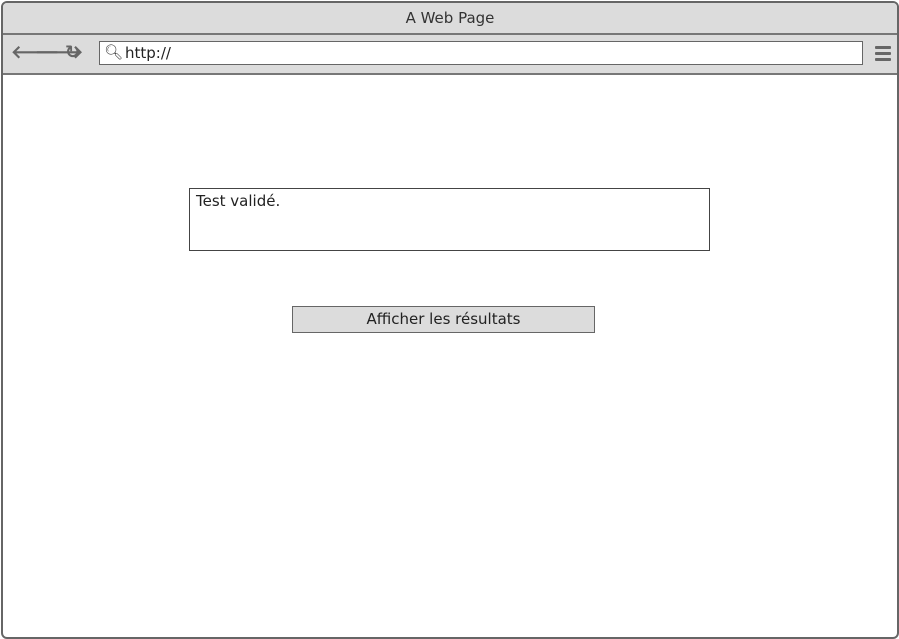 The image size is (899, 639). Describe the element at coordinates (883, 55) in the screenshot. I see `hamburger-menu-icon` at that location.